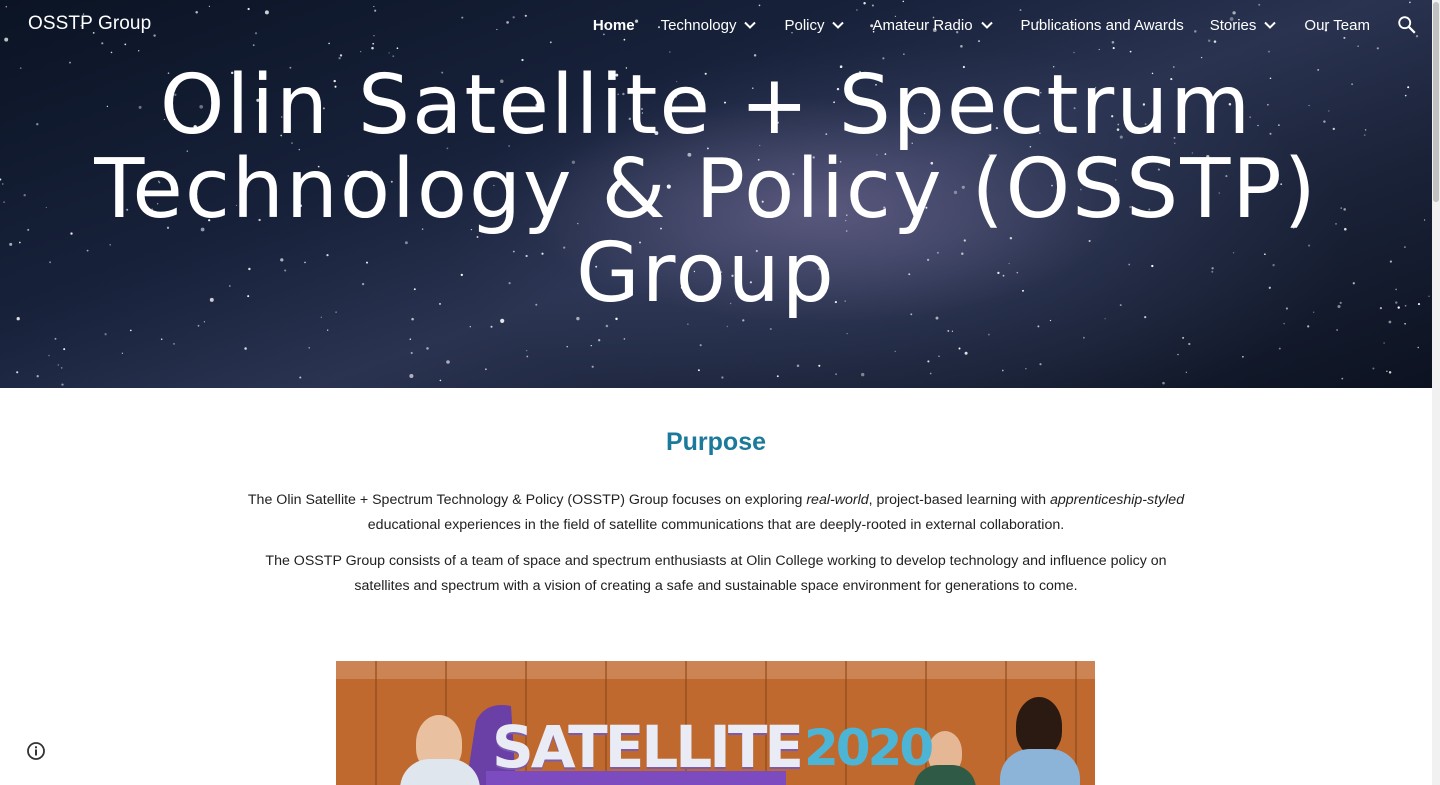  Describe the element at coordinates (715, 723) in the screenshot. I see `team-photo: SATELLITE 2020` at that location.